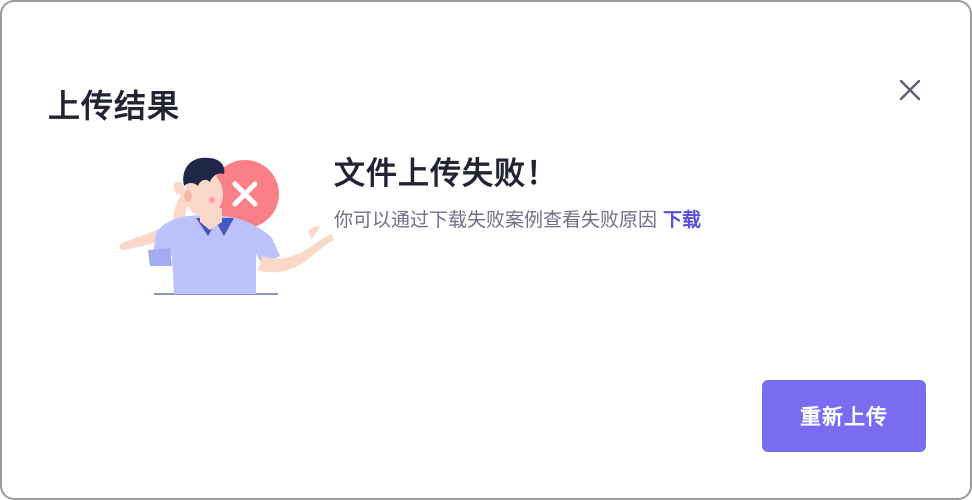 Image resolution: width=972 pixels, height=500 pixels. I want to click on reupload-button: 重新上传, so click(844, 416).